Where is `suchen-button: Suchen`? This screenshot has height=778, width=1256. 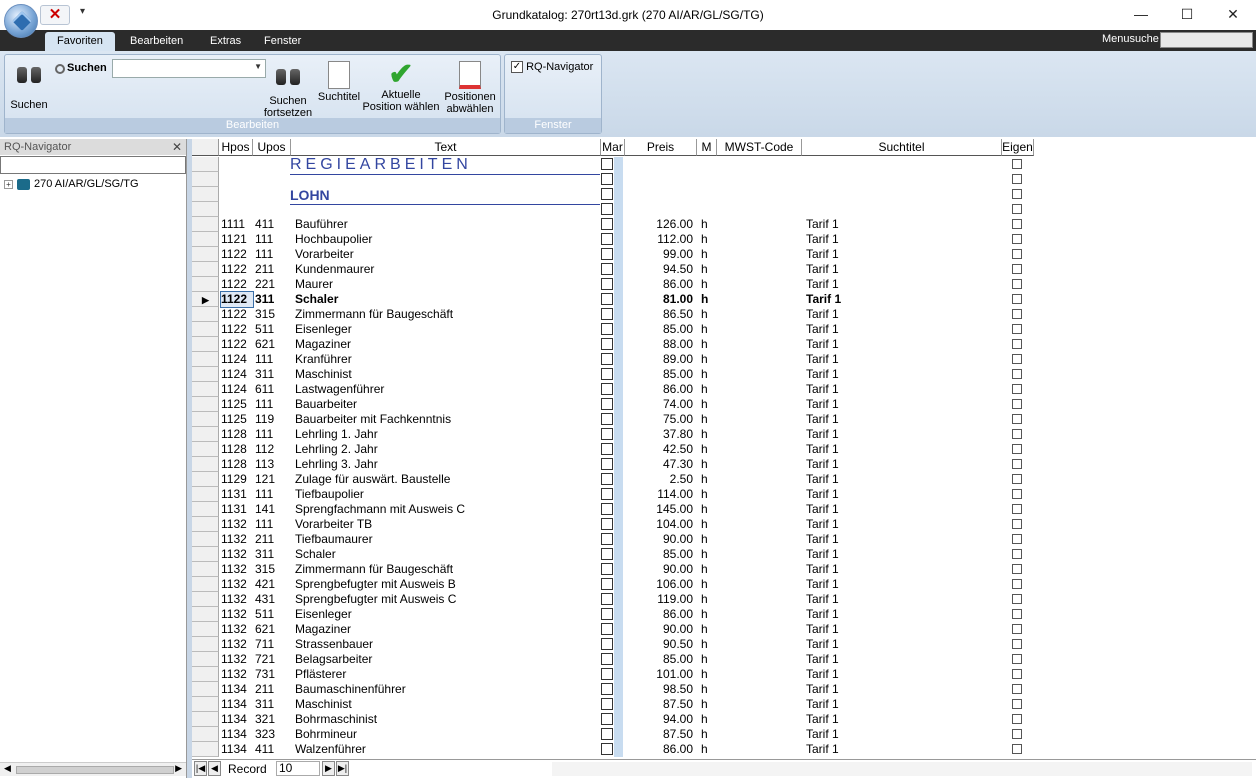
suchen-button: Suchen is located at coordinates (29, 85).